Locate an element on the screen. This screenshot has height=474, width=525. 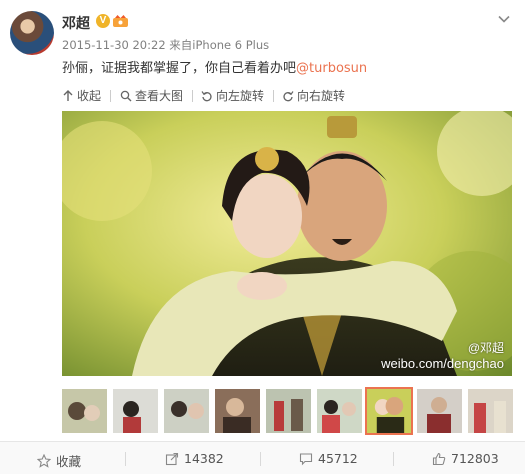
post-footer: 收藏 14382 45712 712803 is located at coordinates (262, 457).